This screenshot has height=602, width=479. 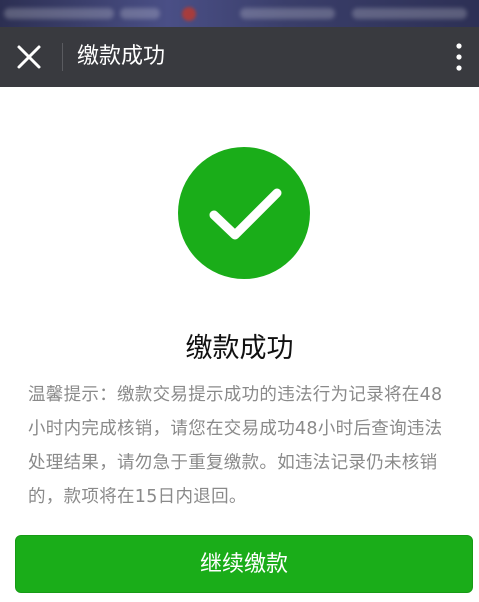 I want to click on nav-divider, so click(x=62, y=57).